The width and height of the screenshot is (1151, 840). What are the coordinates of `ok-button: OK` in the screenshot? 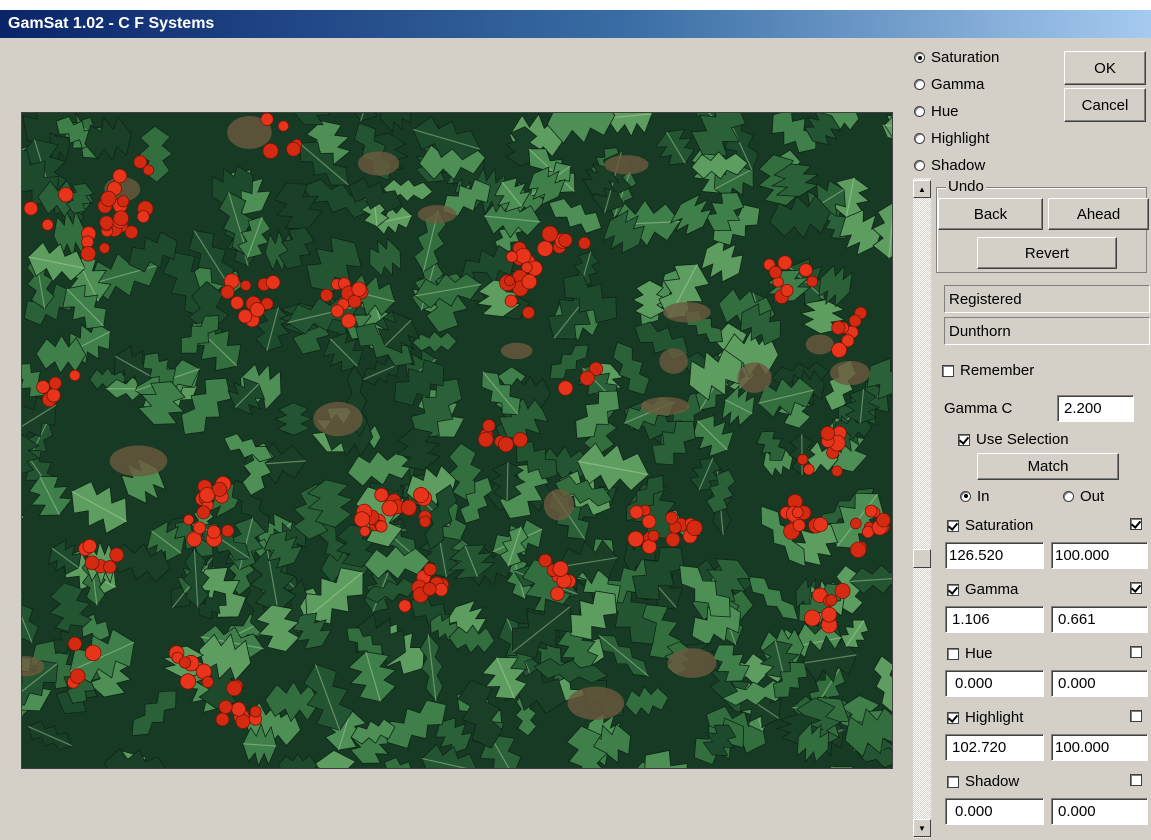 It's located at (1105, 68).